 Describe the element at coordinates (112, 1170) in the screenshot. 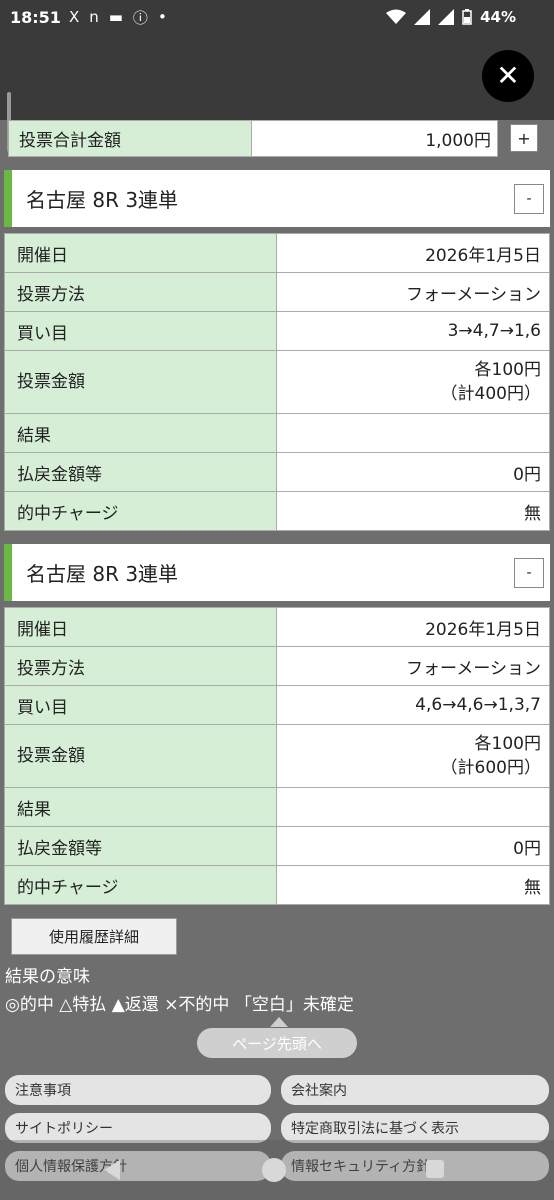

I see `back-icon` at that location.